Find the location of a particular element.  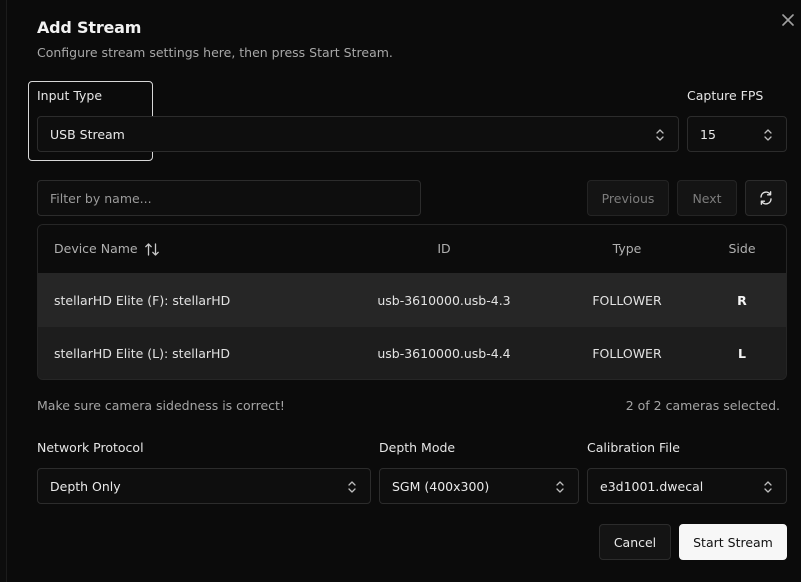

selection-count: 2 of 2 cameras selected. is located at coordinates (702, 405).